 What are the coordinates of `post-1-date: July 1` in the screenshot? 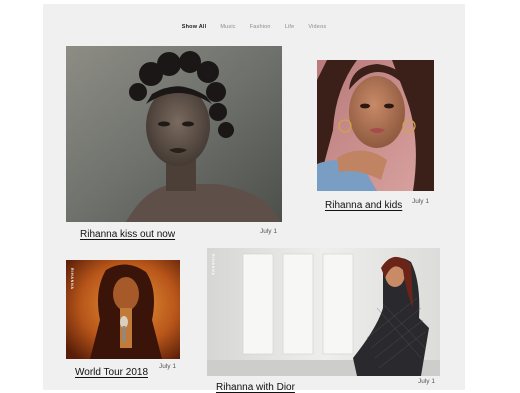 It's located at (268, 231).